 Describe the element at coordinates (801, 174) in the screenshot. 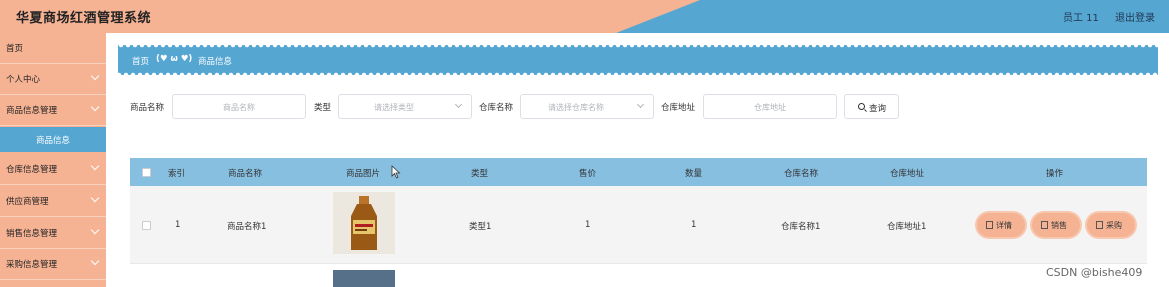

I see `column-header: 仓库名称` at that location.